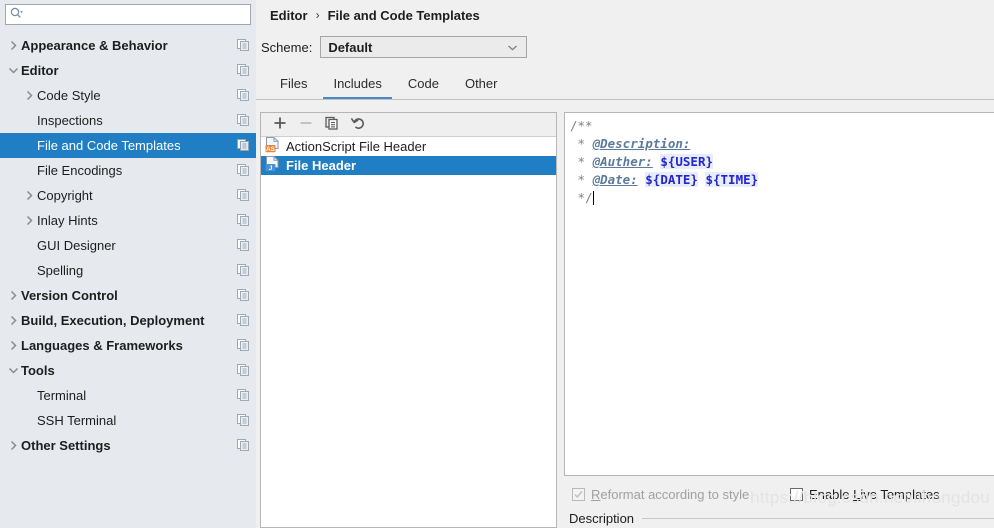  What do you see at coordinates (481, 85) in the screenshot?
I see `tab-other: Other` at bounding box center [481, 85].